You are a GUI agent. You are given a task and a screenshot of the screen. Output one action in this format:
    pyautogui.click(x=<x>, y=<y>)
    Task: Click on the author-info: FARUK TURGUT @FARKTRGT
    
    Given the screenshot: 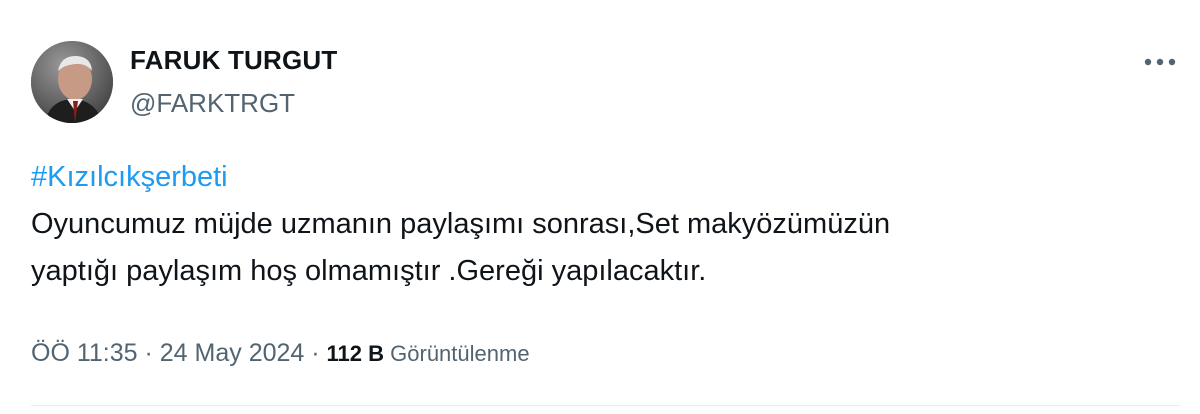 What is the action you would take?
    pyautogui.click(x=234, y=81)
    